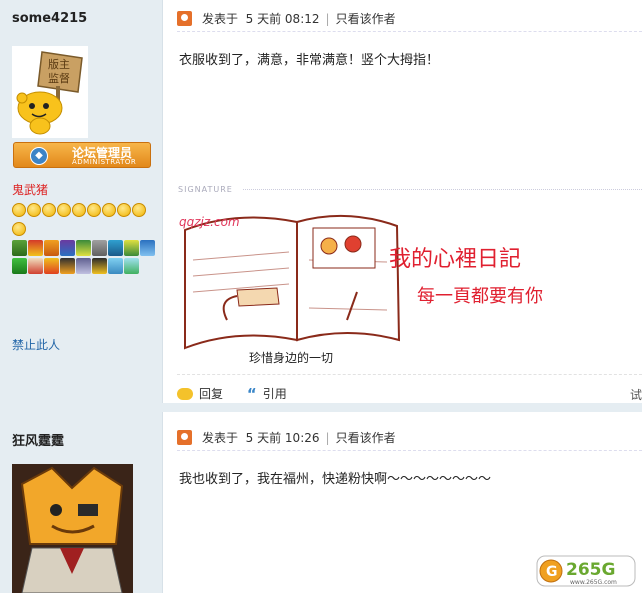 The image size is (642, 596). I want to click on signature-caption: 珍惜身边的一切, so click(291, 357).